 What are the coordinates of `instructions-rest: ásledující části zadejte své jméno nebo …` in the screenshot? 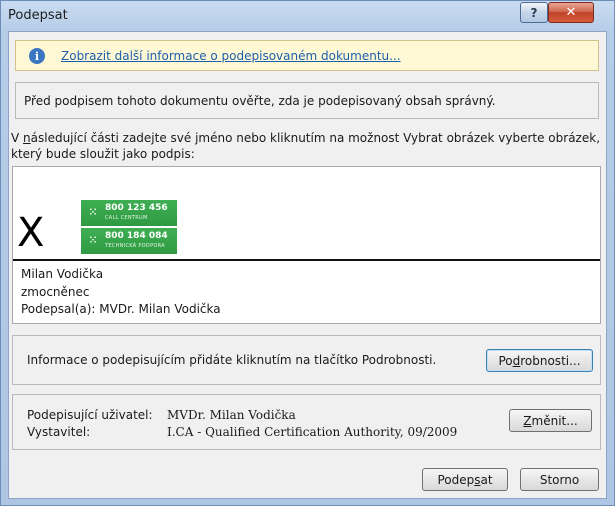 It's located at (306, 146).